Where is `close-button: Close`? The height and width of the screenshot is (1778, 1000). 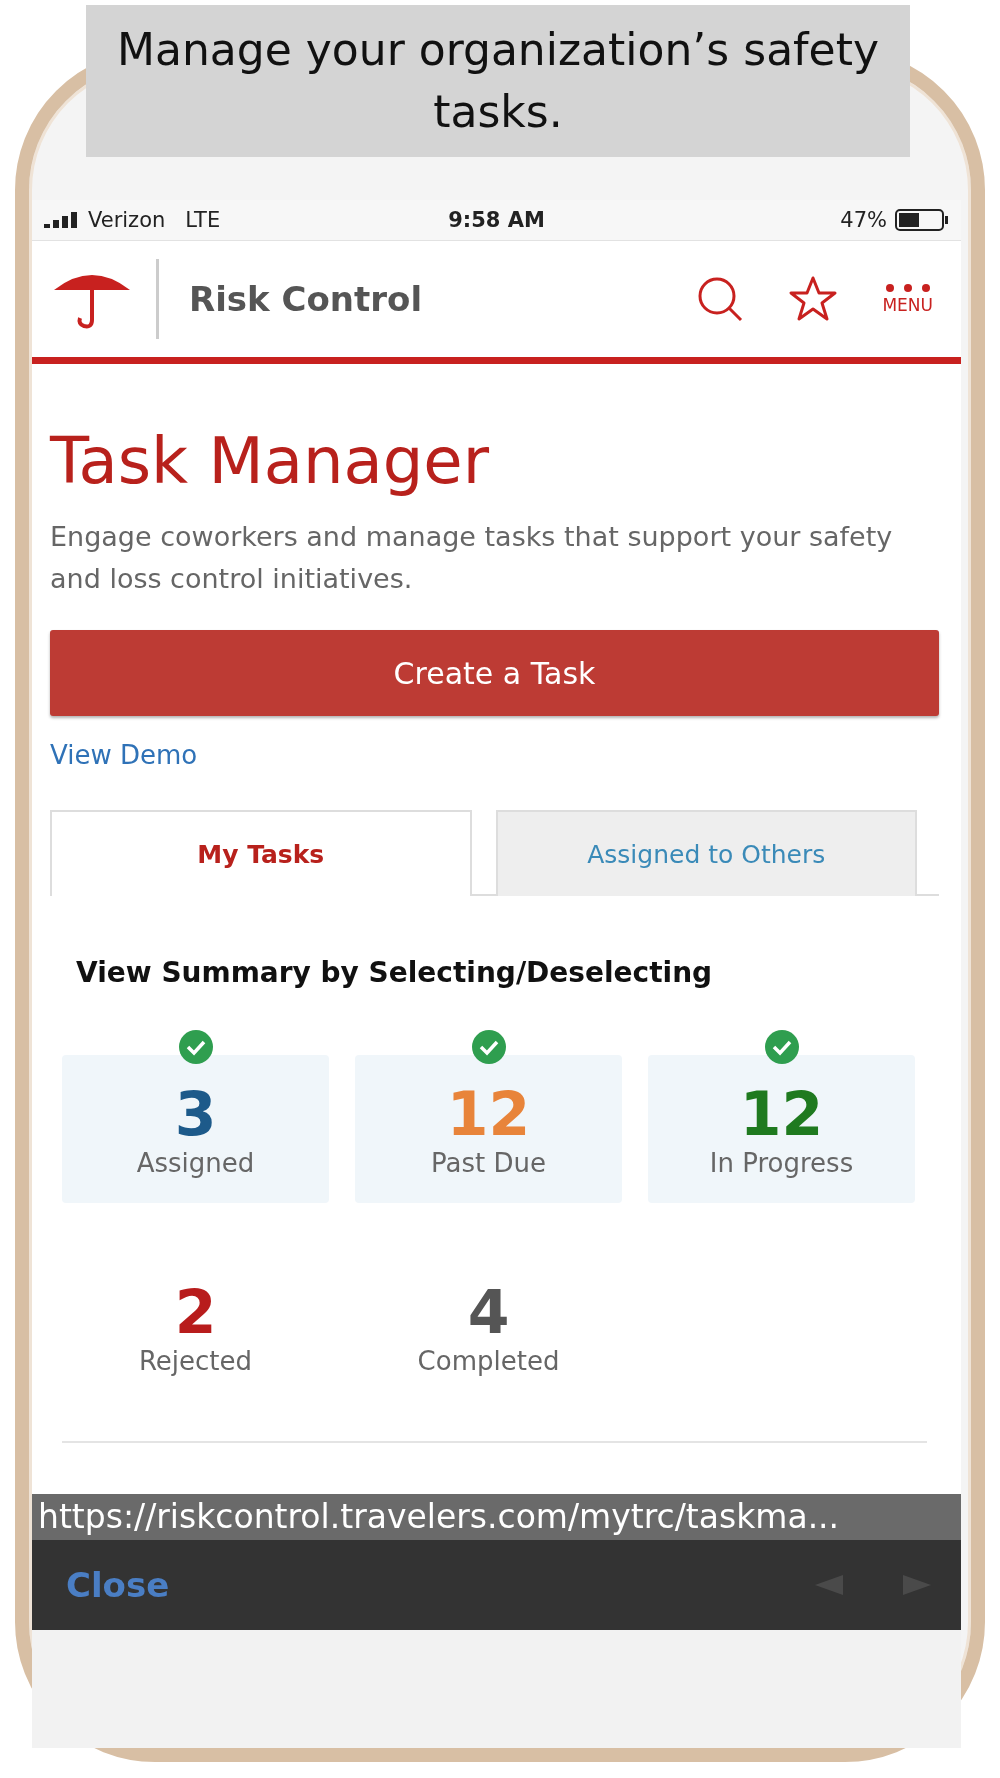 close-button: Close is located at coordinates (410, 1585).